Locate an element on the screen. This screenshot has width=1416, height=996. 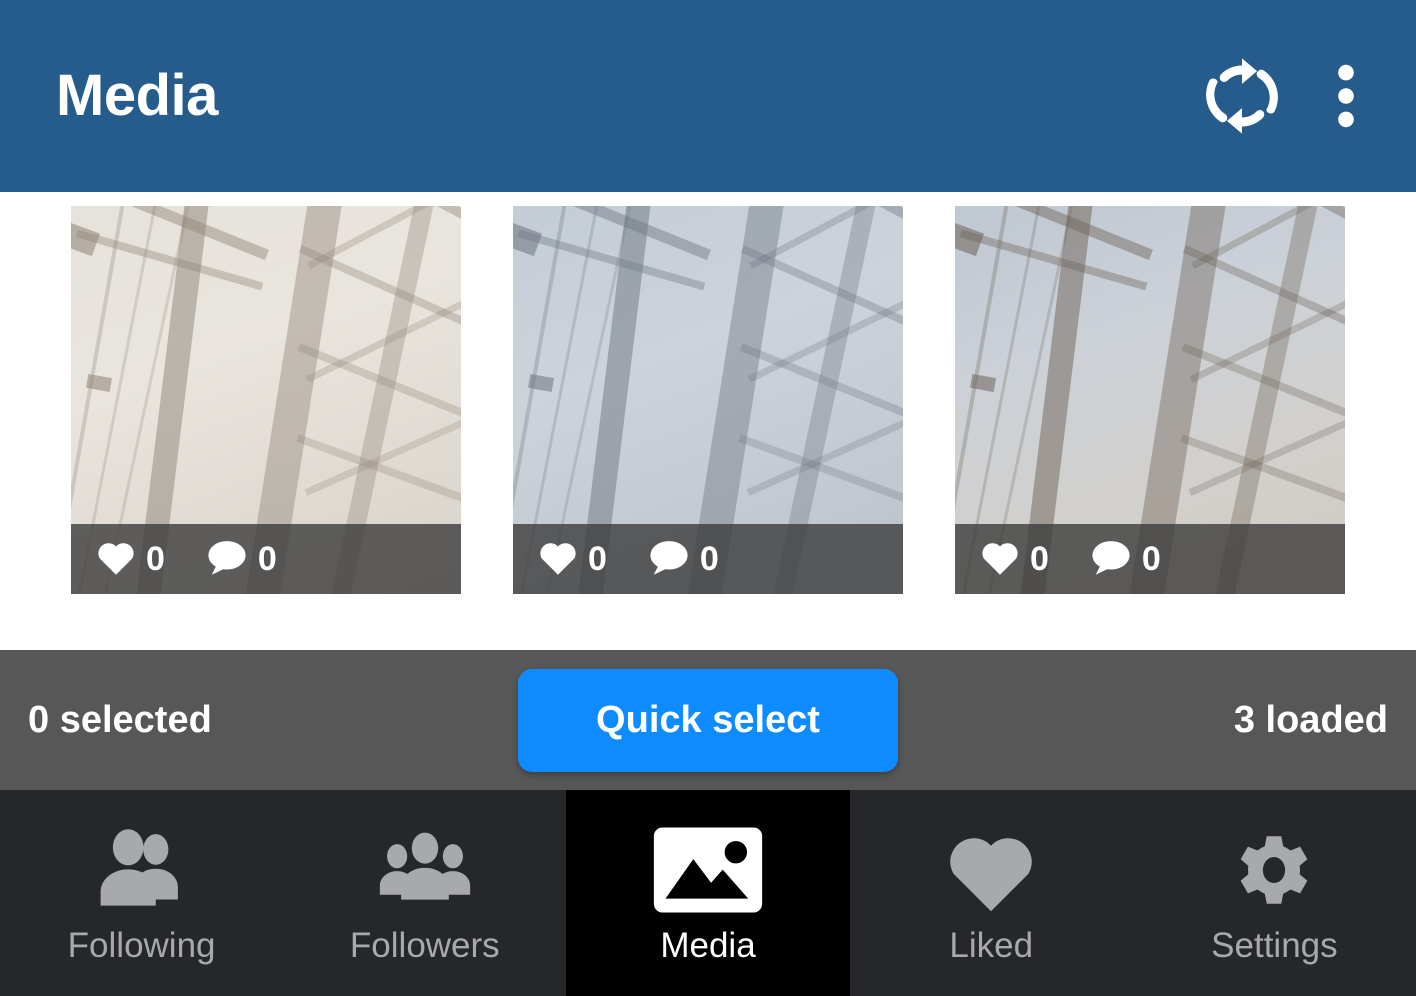
nav-item-media: Media is located at coordinates (708, 893).